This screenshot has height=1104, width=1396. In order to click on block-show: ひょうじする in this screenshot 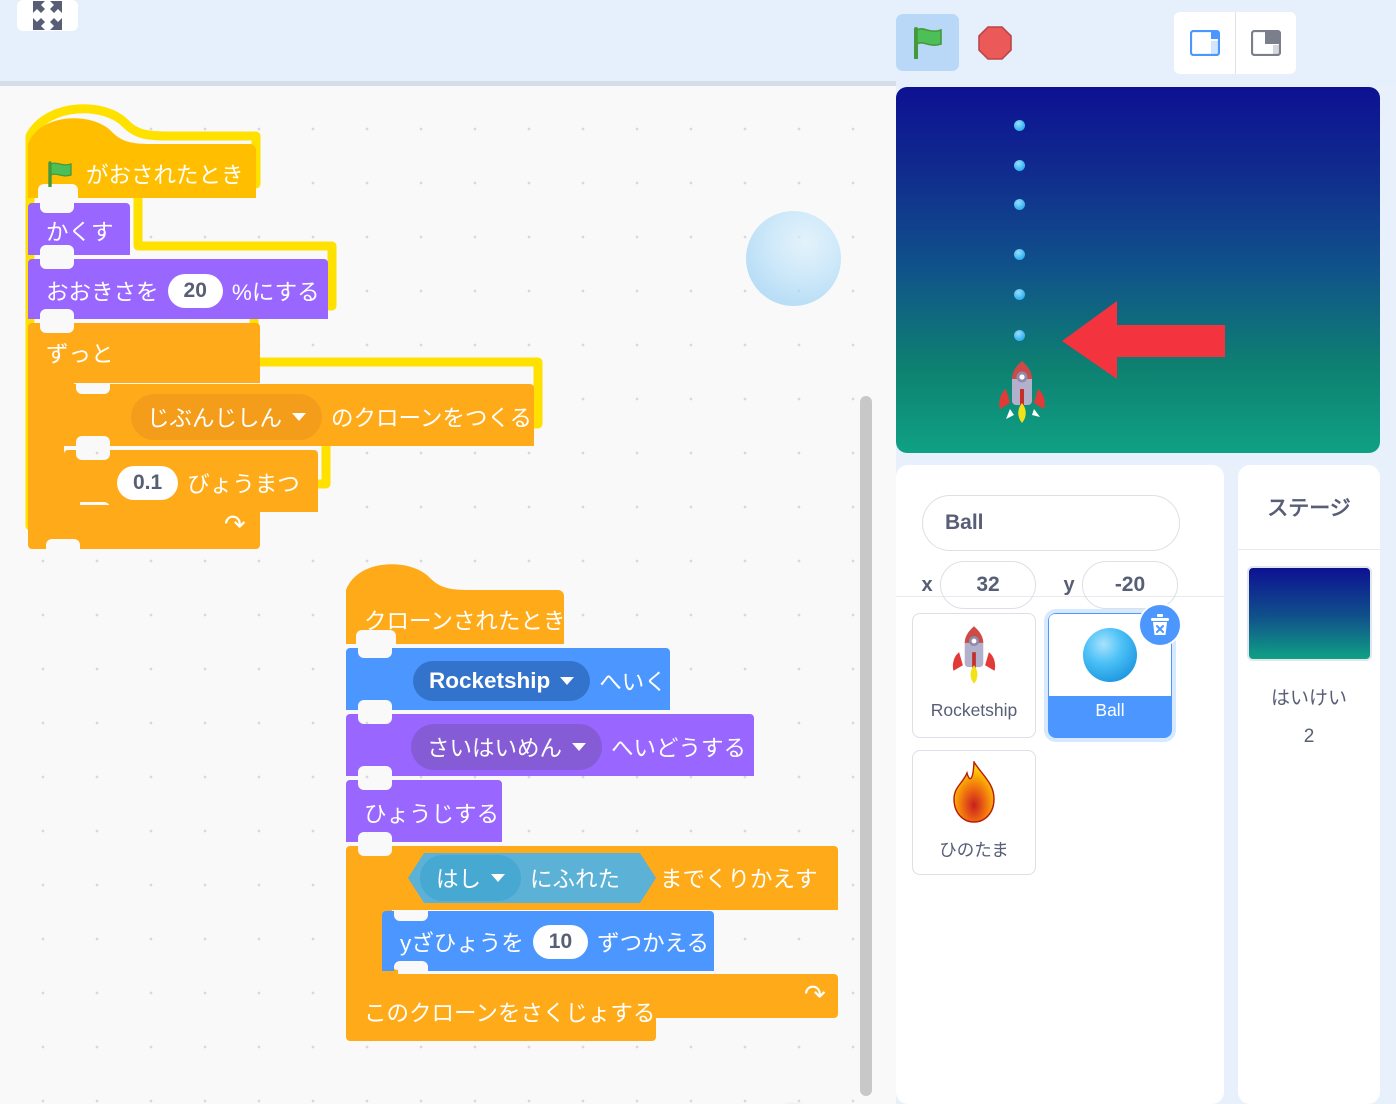, I will do `click(582, 813)`.